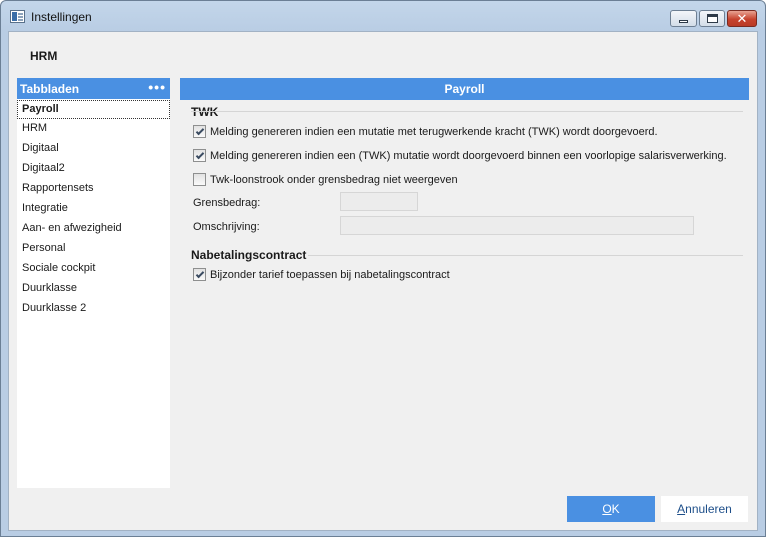 This screenshot has width=766, height=537. Describe the element at coordinates (379, 201) in the screenshot. I see `grensbedrag-field` at that location.